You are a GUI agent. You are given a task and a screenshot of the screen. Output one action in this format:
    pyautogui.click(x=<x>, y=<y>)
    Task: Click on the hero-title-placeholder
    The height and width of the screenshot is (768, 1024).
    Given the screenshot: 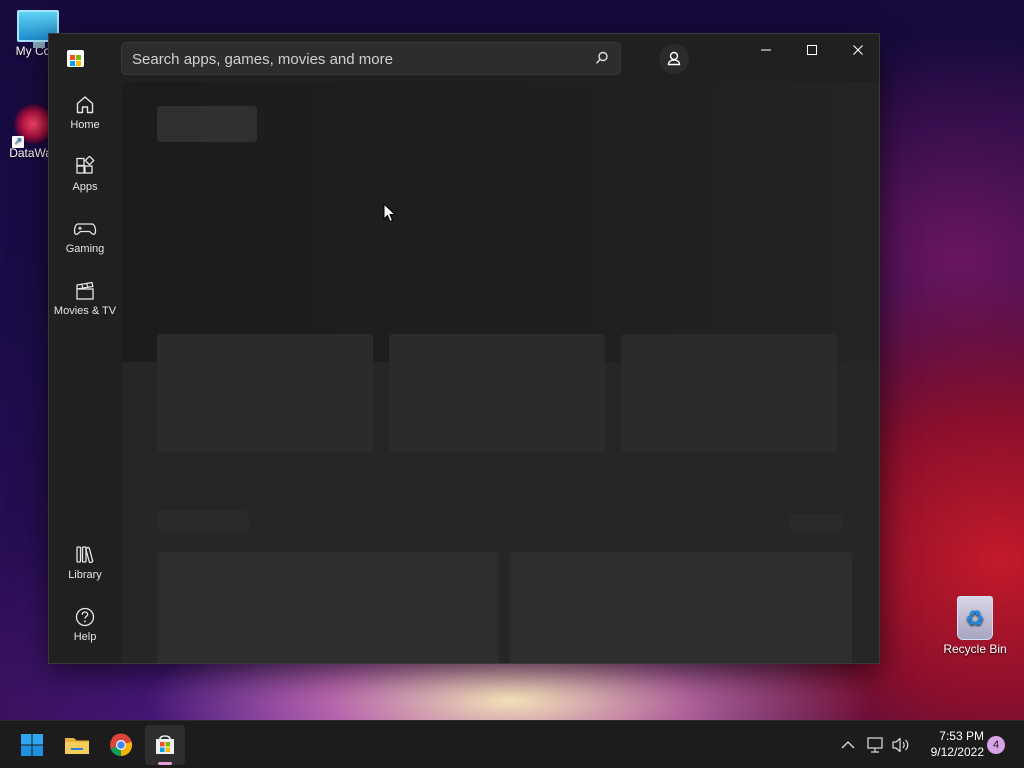 What is the action you would take?
    pyautogui.click(x=207, y=124)
    